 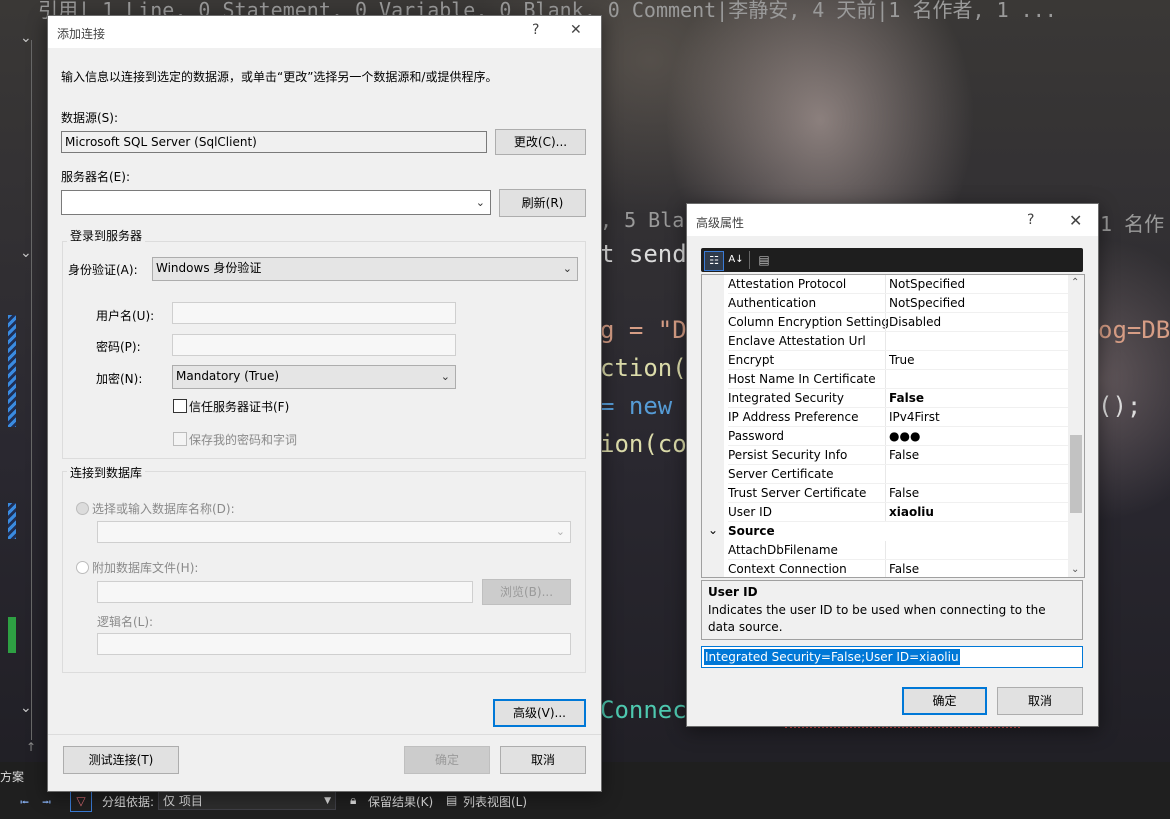 I want to click on property-row: User ID xiaoliu, so click(x=885, y=512).